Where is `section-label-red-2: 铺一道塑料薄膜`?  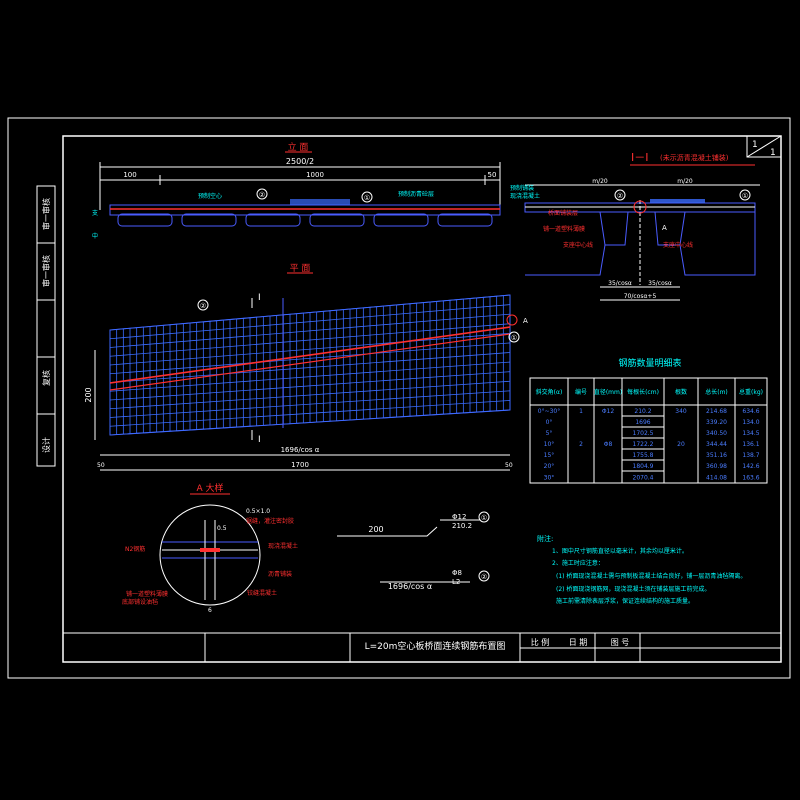 section-label-red-2: 铺一道塑料薄膜 is located at coordinates (564, 229).